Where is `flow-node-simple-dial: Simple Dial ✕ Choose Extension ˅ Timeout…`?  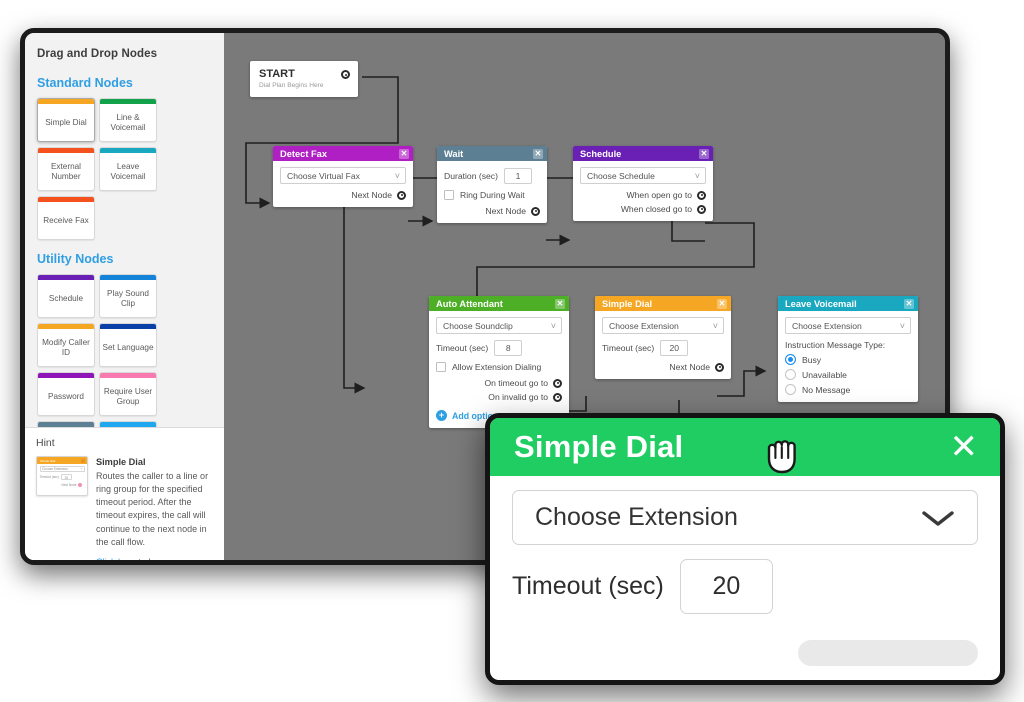 flow-node-simple-dial: Simple Dial ✕ Choose Extension ˅ Timeout… is located at coordinates (663, 337).